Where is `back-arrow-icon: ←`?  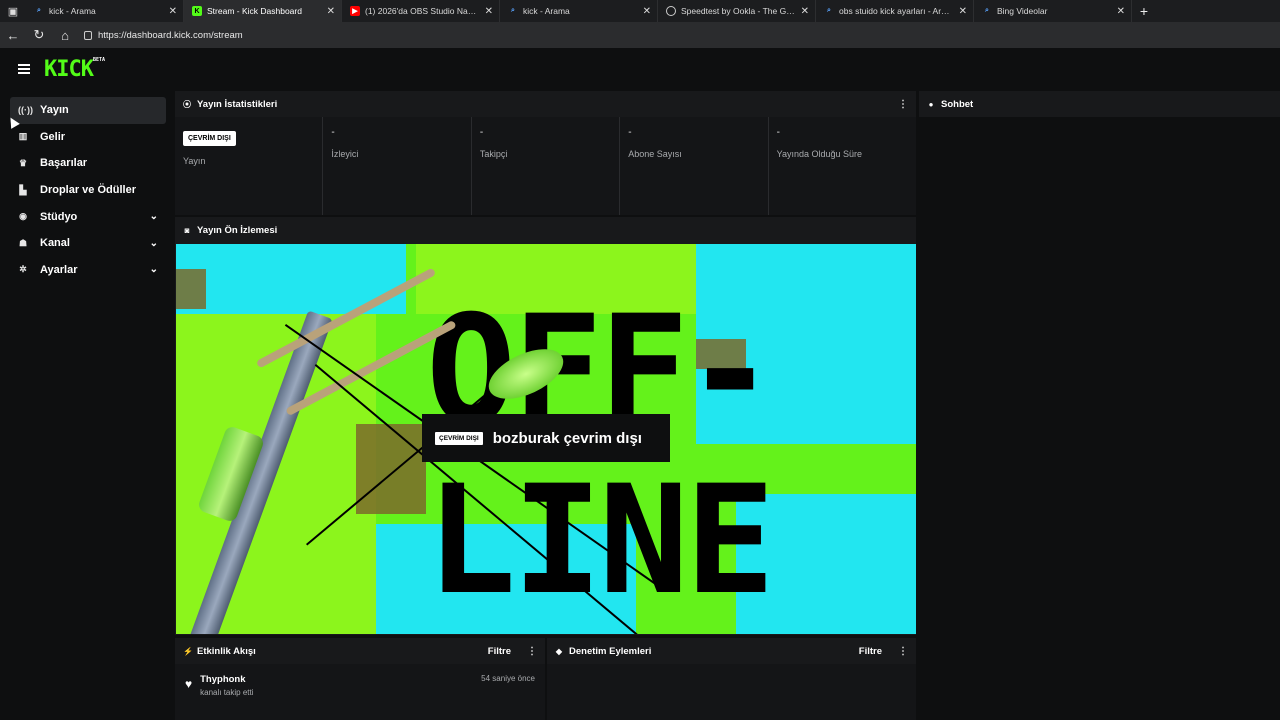
back-arrow-icon: ← is located at coordinates (13, 35).